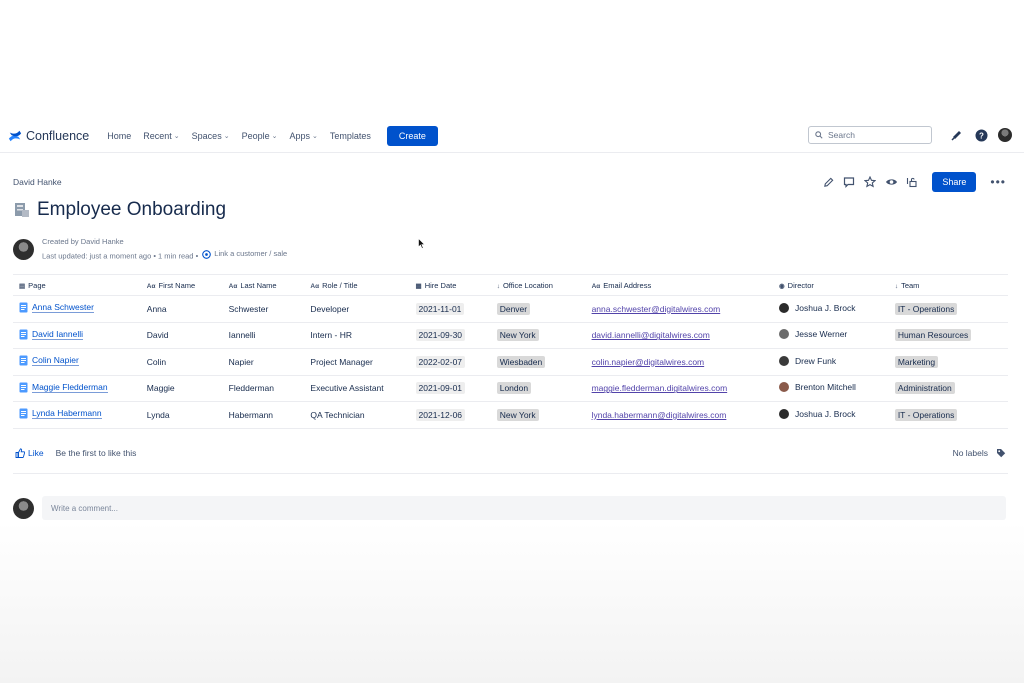  Describe the element at coordinates (450, 388) in the screenshot. I see `table-cell: 2021-09-01` at that location.